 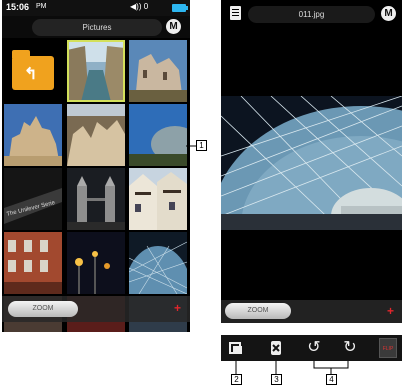 What do you see at coordinates (276, 379) in the screenshot?
I see `callout-3: 3` at bounding box center [276, 379].